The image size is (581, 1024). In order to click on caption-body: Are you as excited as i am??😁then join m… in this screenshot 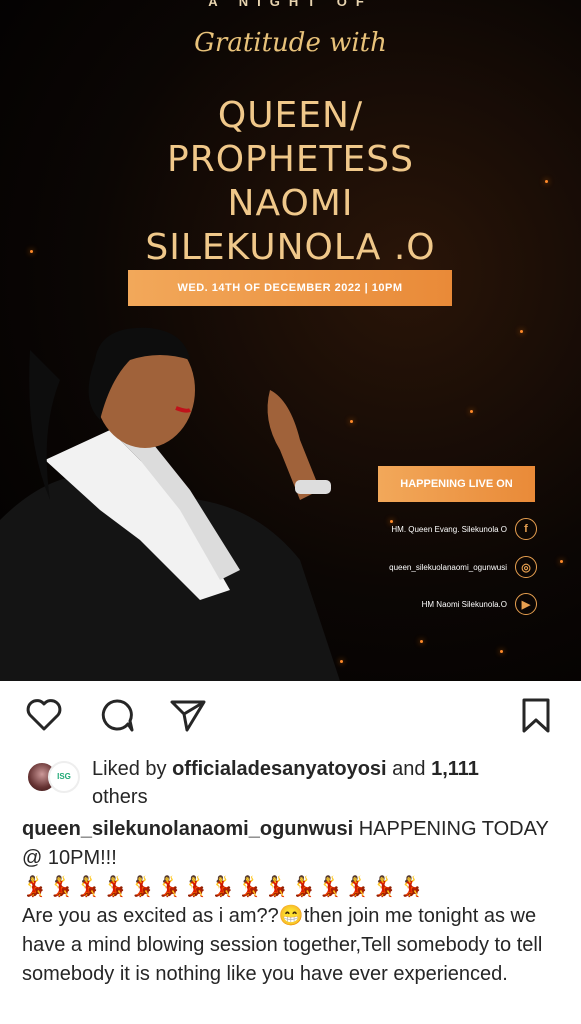, I will do `click(282, 945)`.